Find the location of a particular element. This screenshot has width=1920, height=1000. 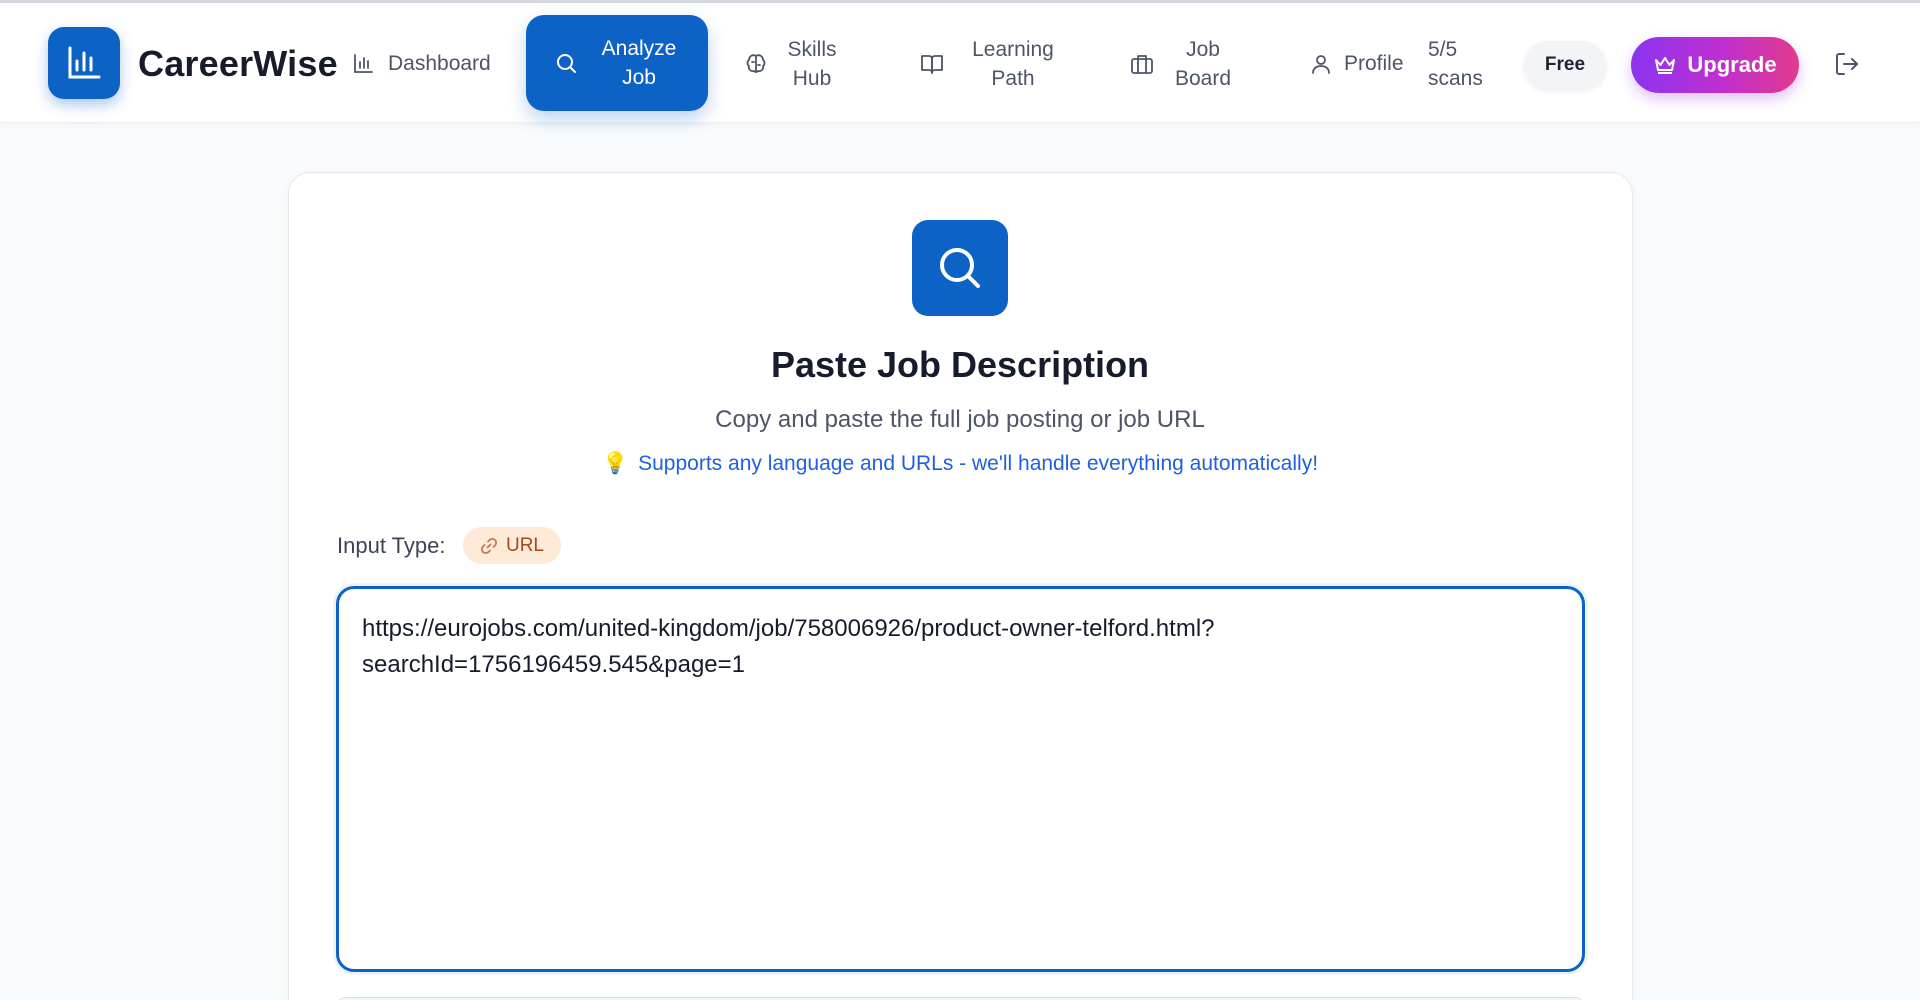

nav-skills-hub: Skills Hub is located at coordinates (793, 64).